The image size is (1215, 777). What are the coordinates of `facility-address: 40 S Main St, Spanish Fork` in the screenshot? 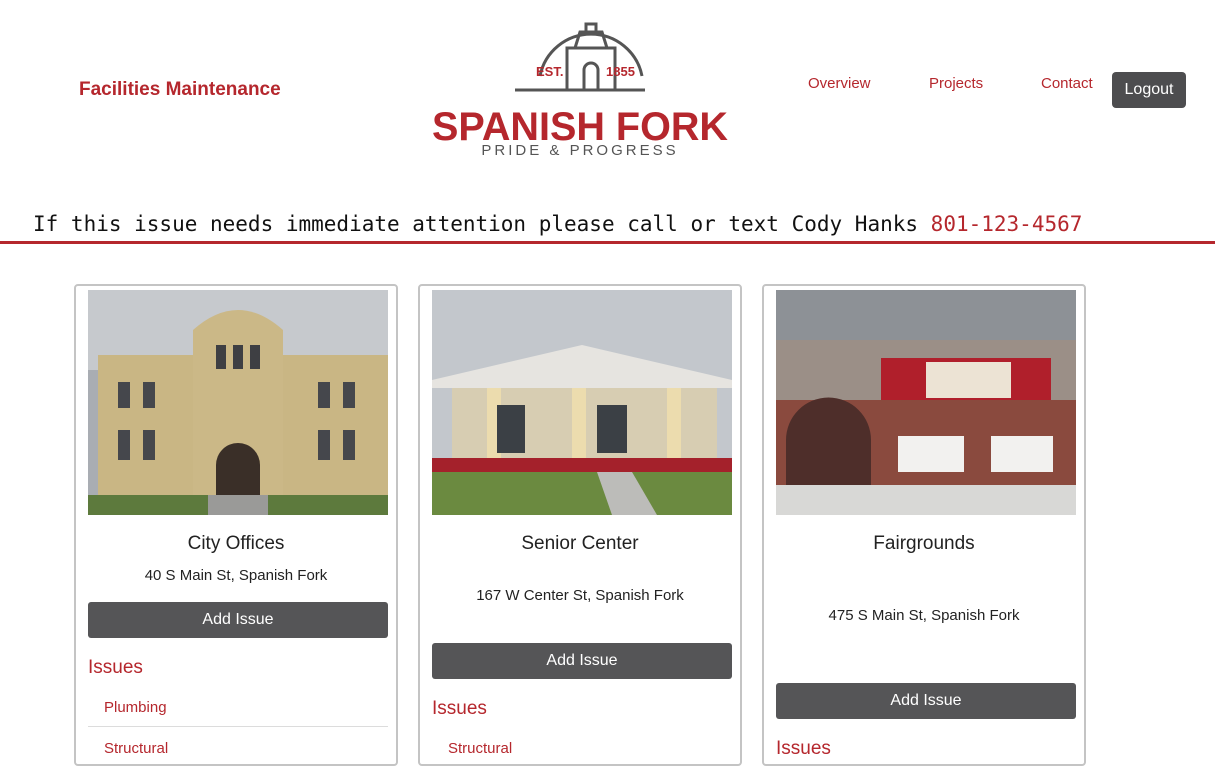 It's located at (236, 575).